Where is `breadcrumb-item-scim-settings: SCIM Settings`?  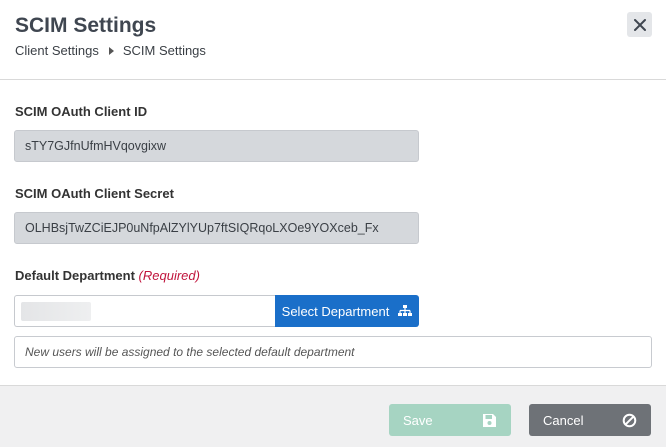
breadcrumb-item-scim-settings: SCIM Settings is located at coordinates (164, 50).